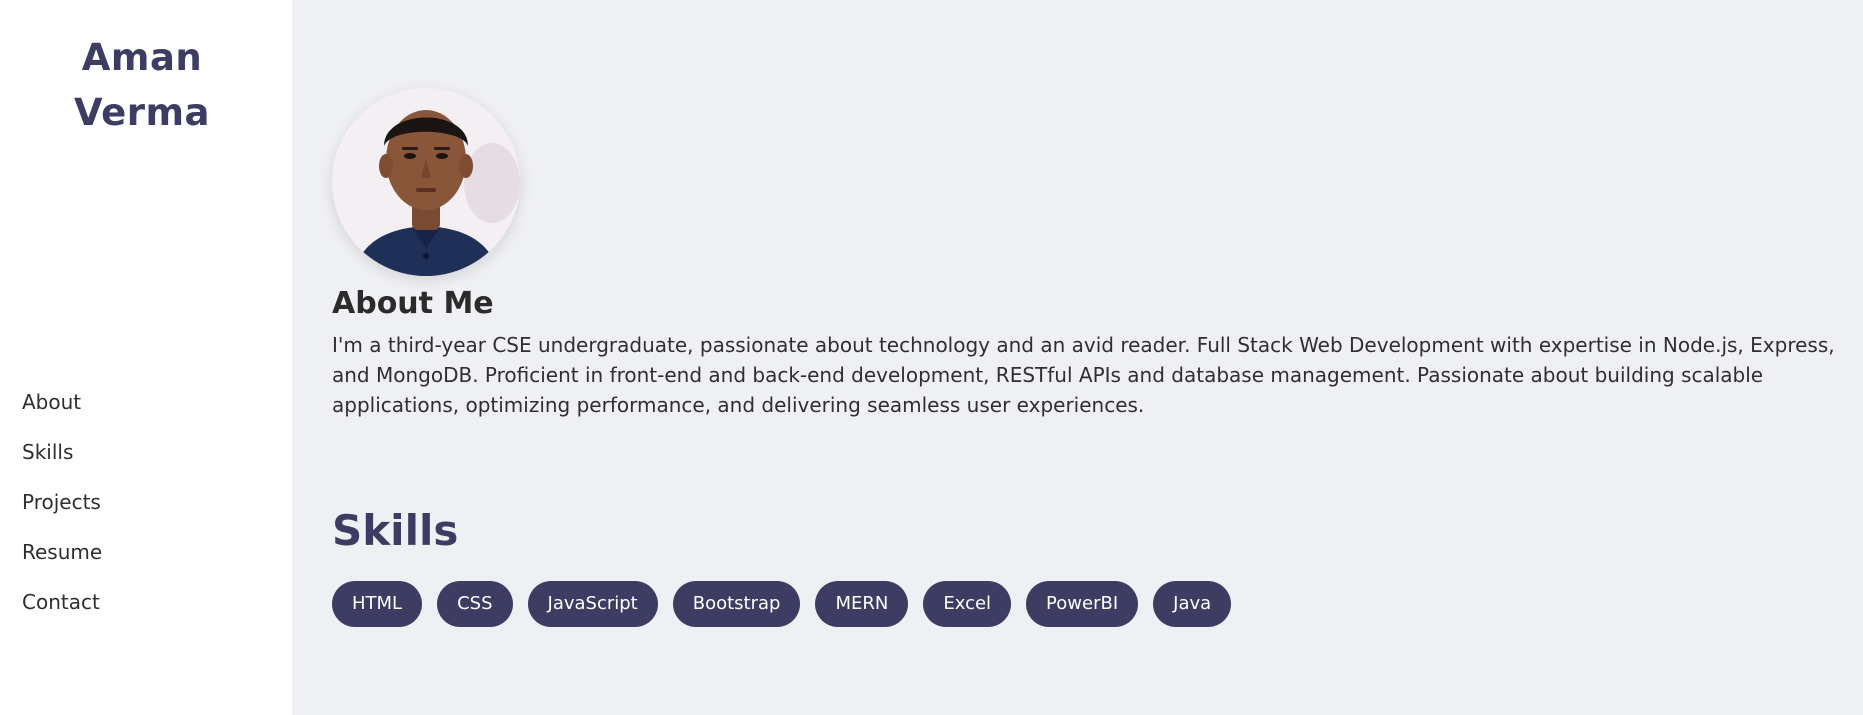 This screenshot has height=715, width=1863. Describe the element at coordinates (377, 604) in the screenshot. I see `skill-chip-html: HTML` at that location.